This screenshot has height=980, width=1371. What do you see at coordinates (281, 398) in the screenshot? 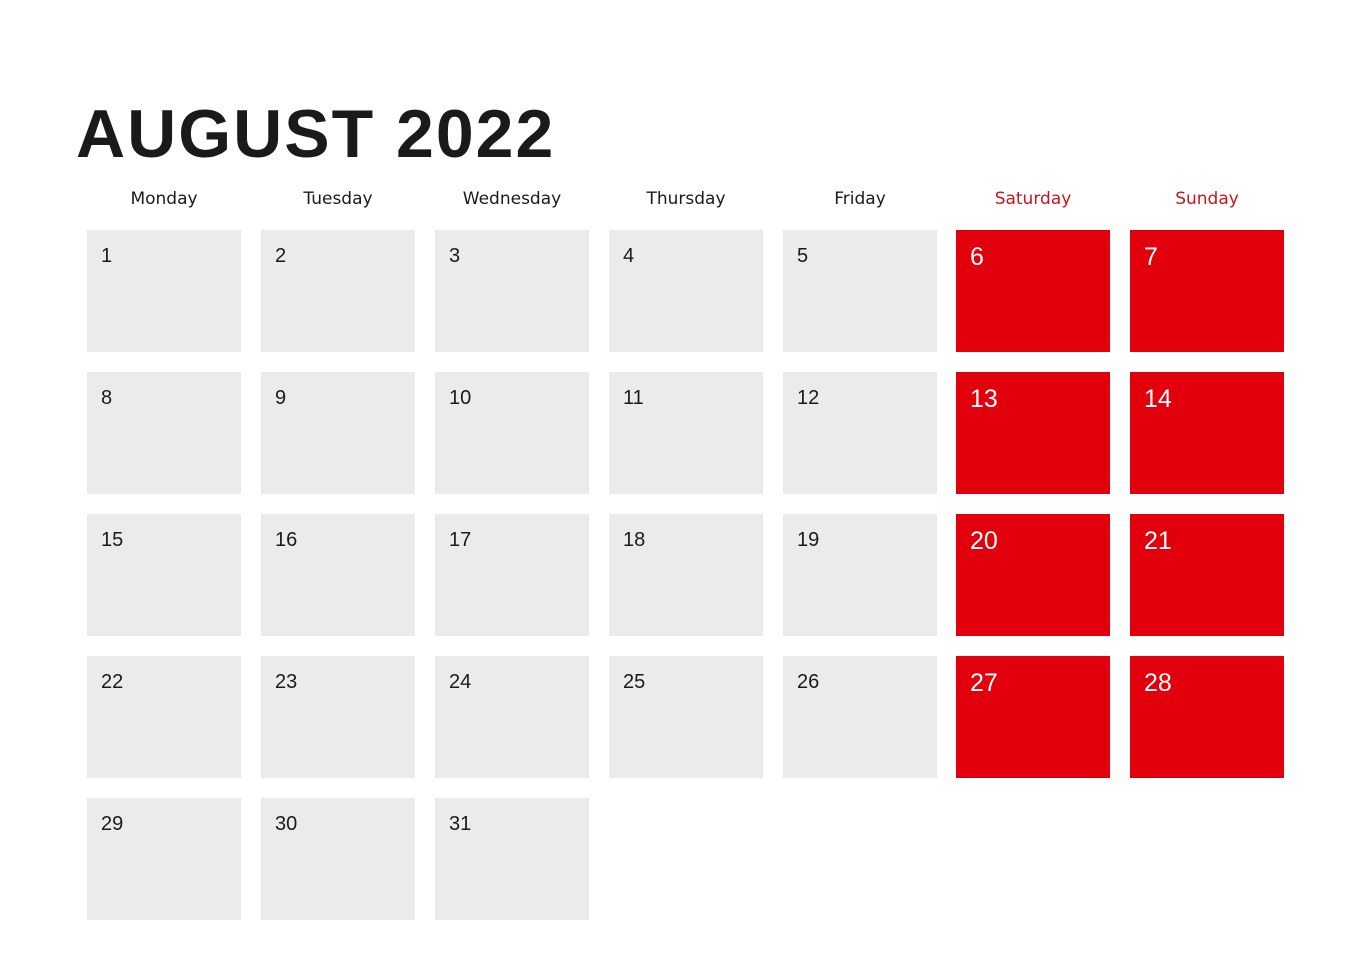
I see `day-number: 9` at bounding box center [281, 398].